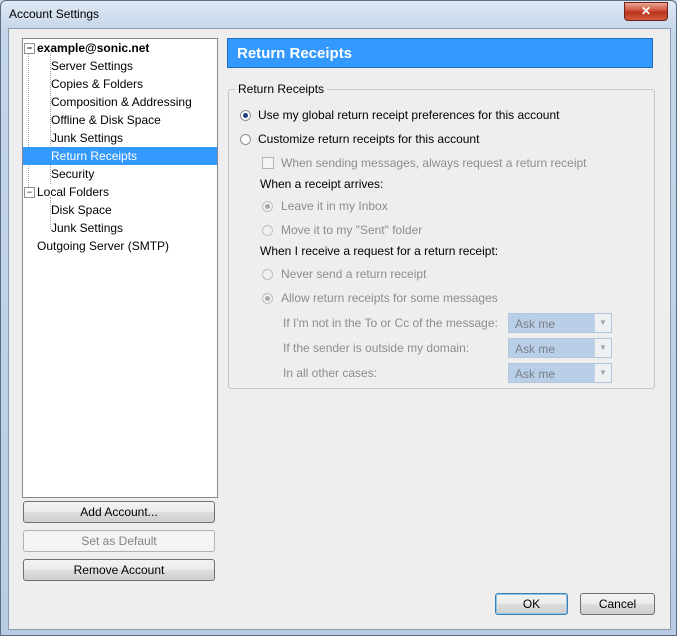 The image size is (677, 636). I want to click on tree-item-label: Offline & Disk Space, so click(106, 120).